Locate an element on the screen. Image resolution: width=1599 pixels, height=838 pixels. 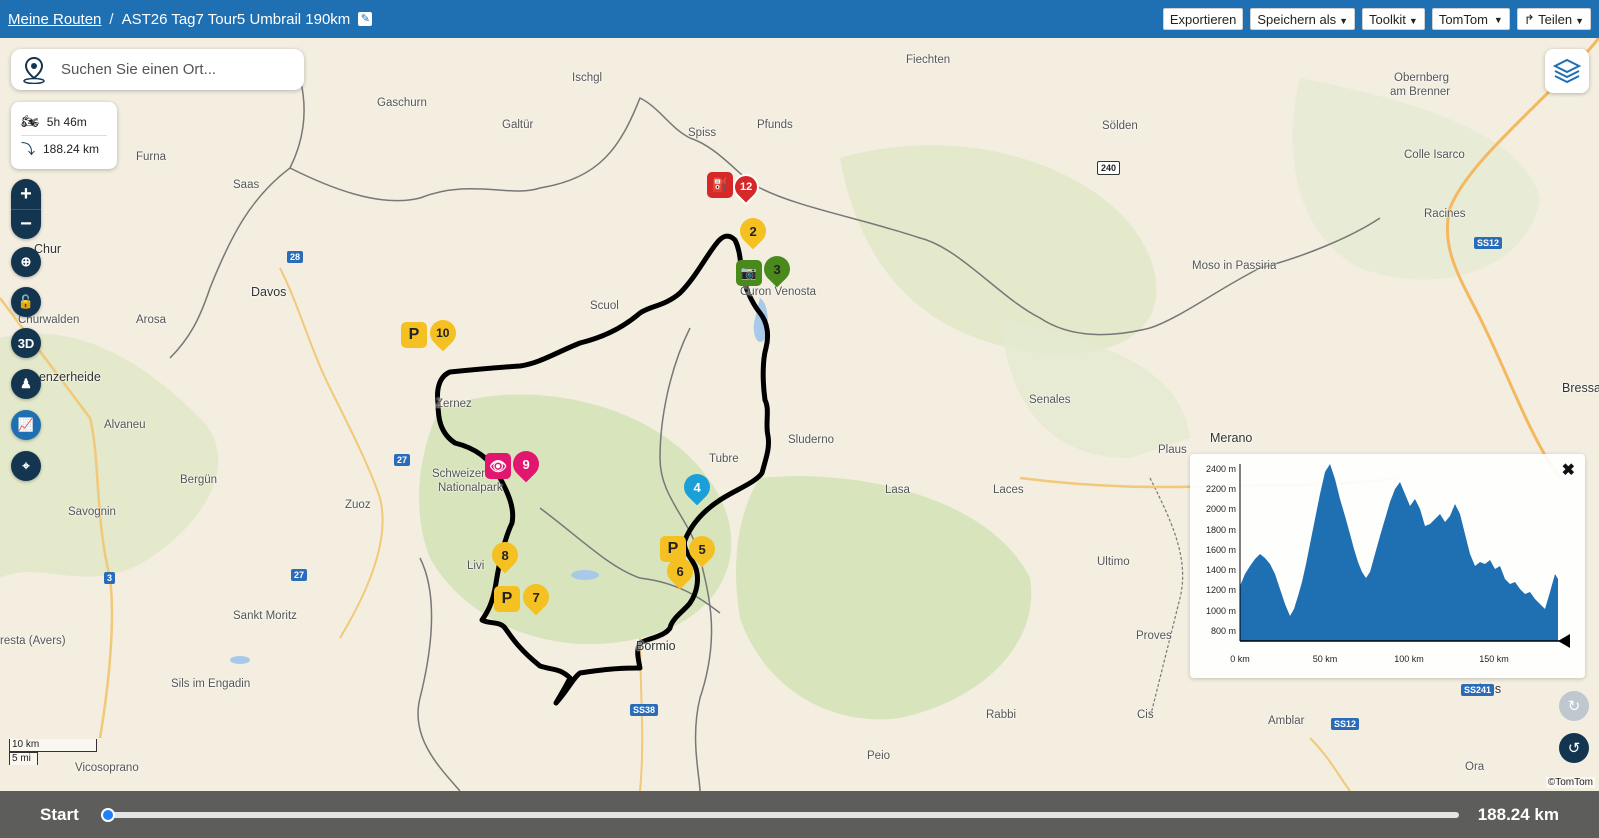
place-label: Senales is located at coordinates (1050, 400).